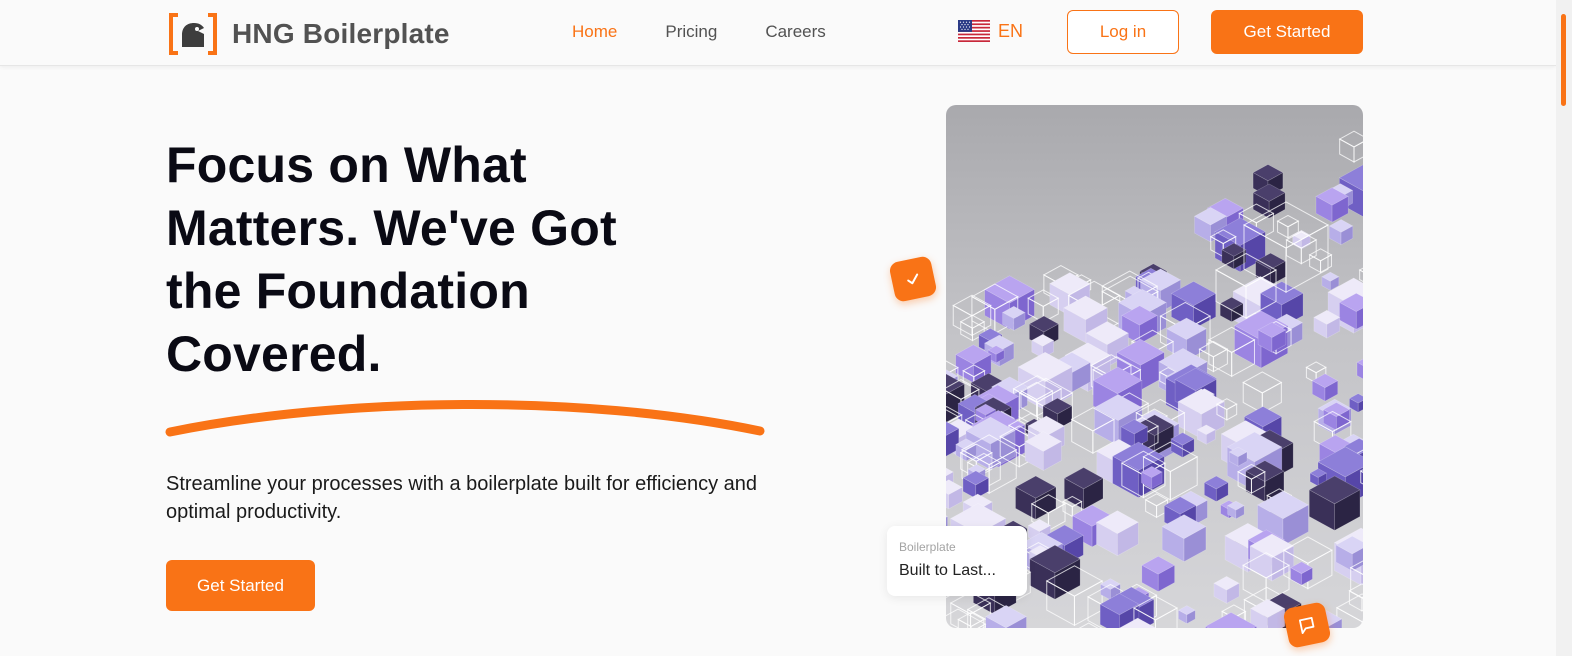  Describe the element at coordinates (1011, 30) in the screenshot. I see `language-code: EN` at that location.